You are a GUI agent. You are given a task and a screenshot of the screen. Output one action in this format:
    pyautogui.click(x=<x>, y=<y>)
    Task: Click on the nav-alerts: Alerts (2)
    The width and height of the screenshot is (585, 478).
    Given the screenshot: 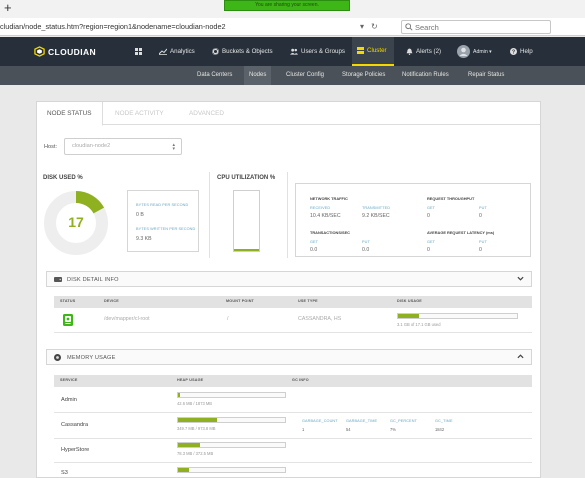 What is the action you would take?
    pyautogui.click(x=423, y=51)
    